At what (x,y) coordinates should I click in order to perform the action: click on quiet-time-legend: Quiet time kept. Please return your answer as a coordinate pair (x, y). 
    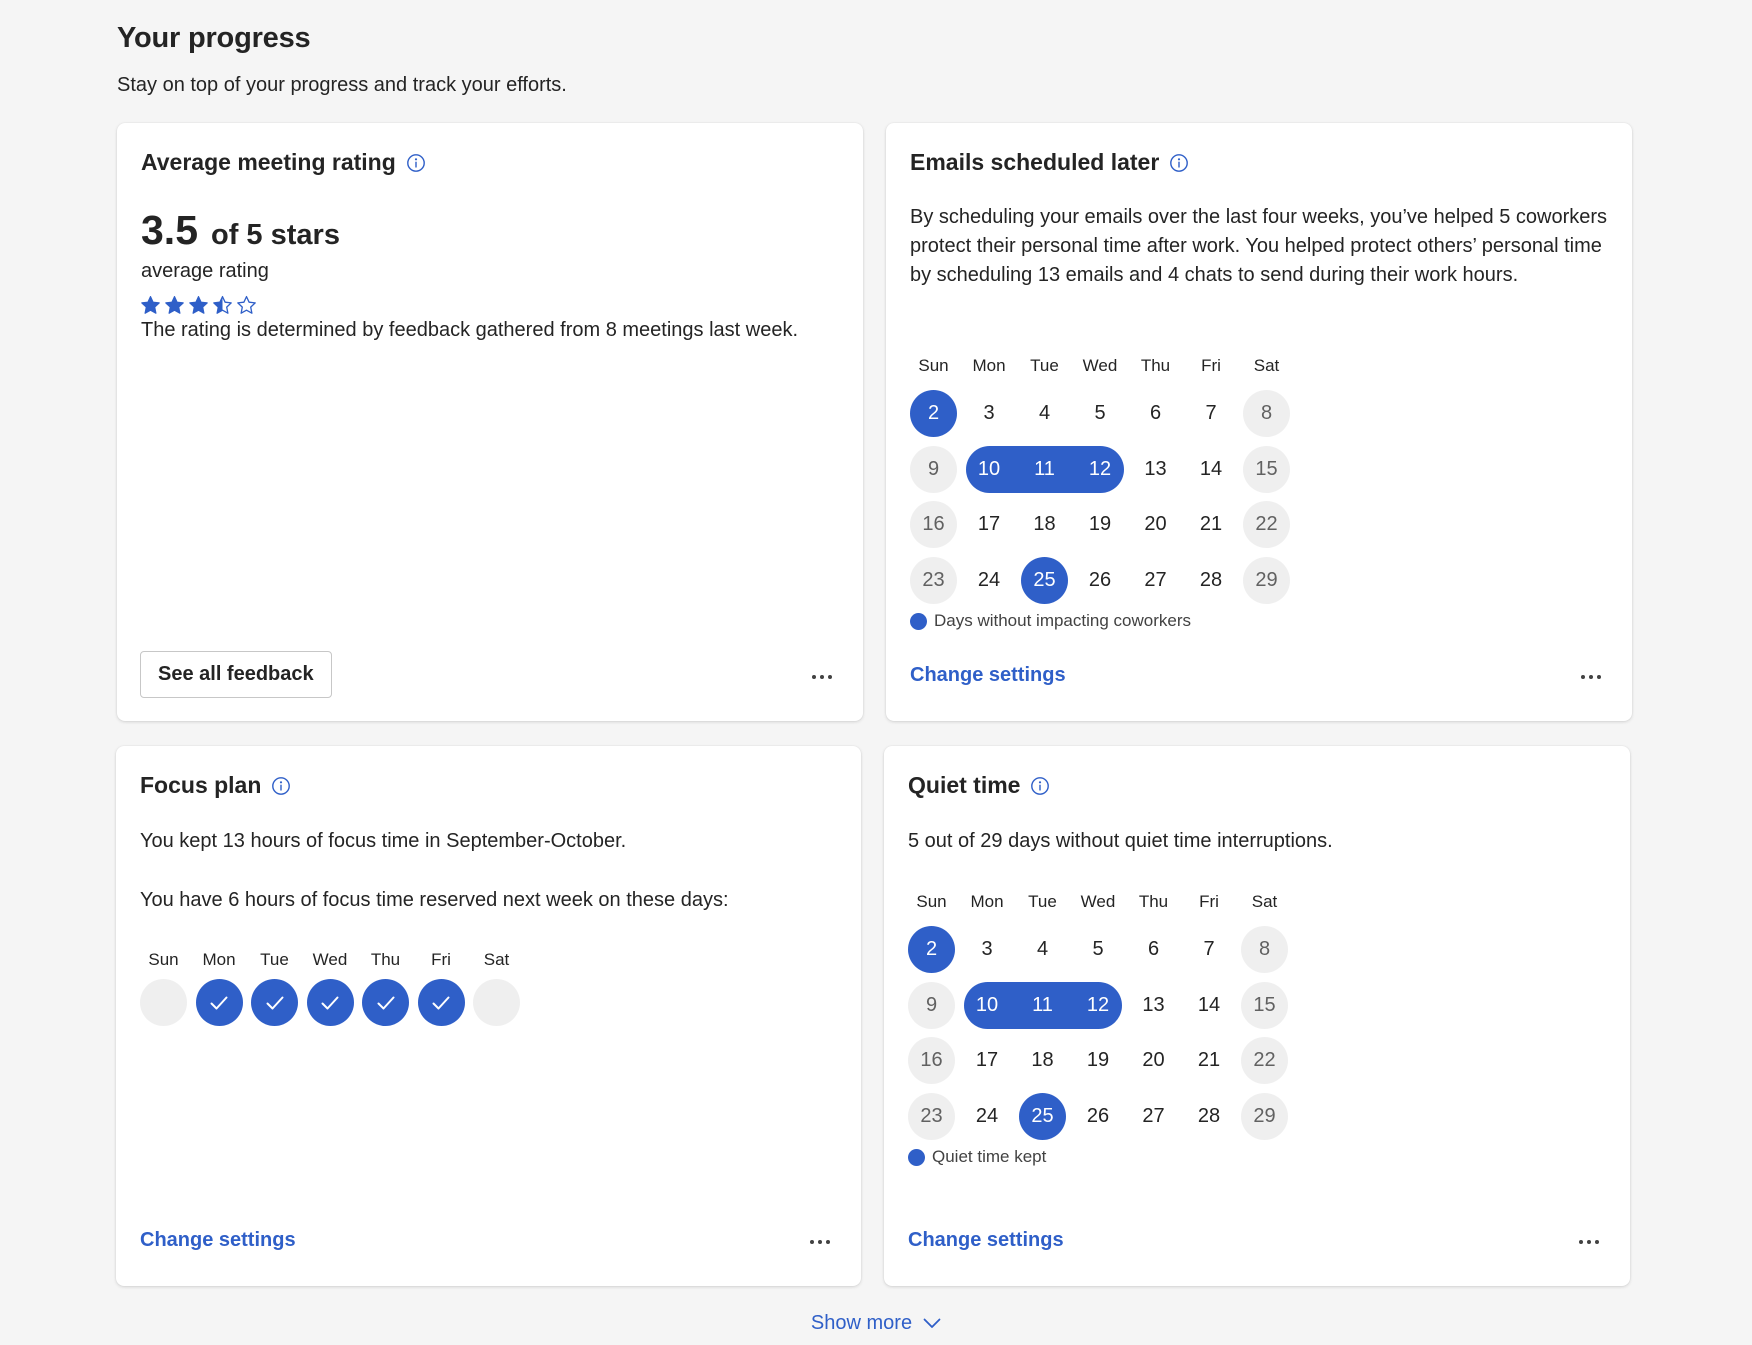
    Looking at the image, I should click on (977, 1157).